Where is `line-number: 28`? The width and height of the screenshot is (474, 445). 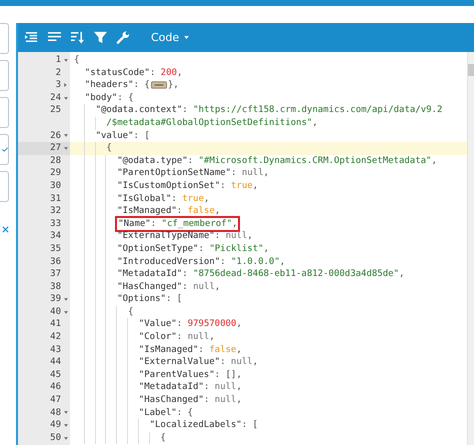 line-number: 28 is located at coordinates (55, 161).